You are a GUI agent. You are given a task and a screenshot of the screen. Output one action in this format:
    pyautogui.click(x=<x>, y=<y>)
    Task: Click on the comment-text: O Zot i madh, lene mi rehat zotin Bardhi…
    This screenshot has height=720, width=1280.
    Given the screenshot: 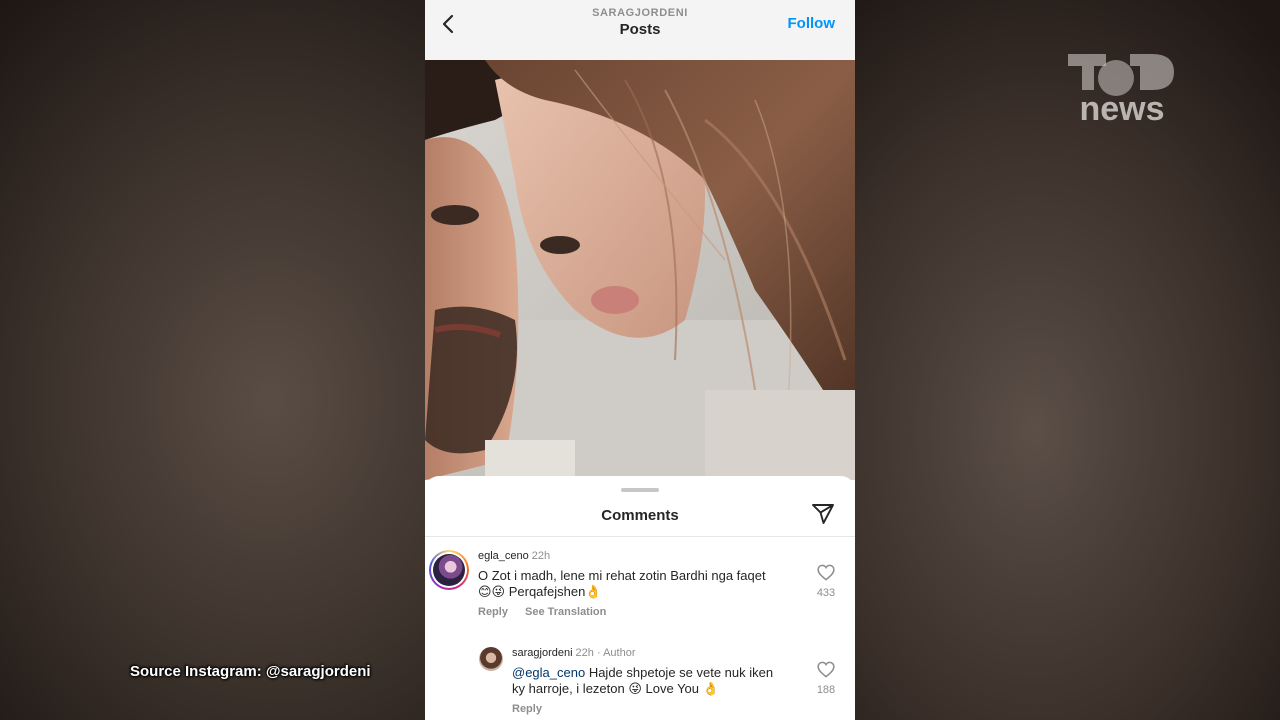 What is the action you would take?
    pyautogui.click(x=643, y=584)
    